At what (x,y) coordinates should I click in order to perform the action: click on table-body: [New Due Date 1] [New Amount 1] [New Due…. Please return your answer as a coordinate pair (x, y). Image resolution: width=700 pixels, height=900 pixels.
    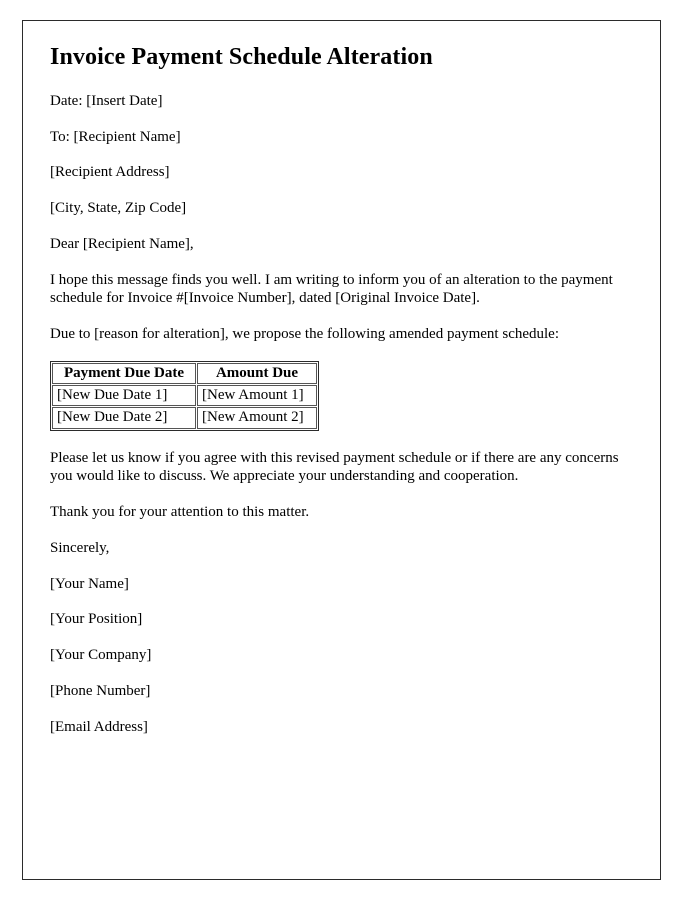
    Looking at the image, I should click on (184, 407).